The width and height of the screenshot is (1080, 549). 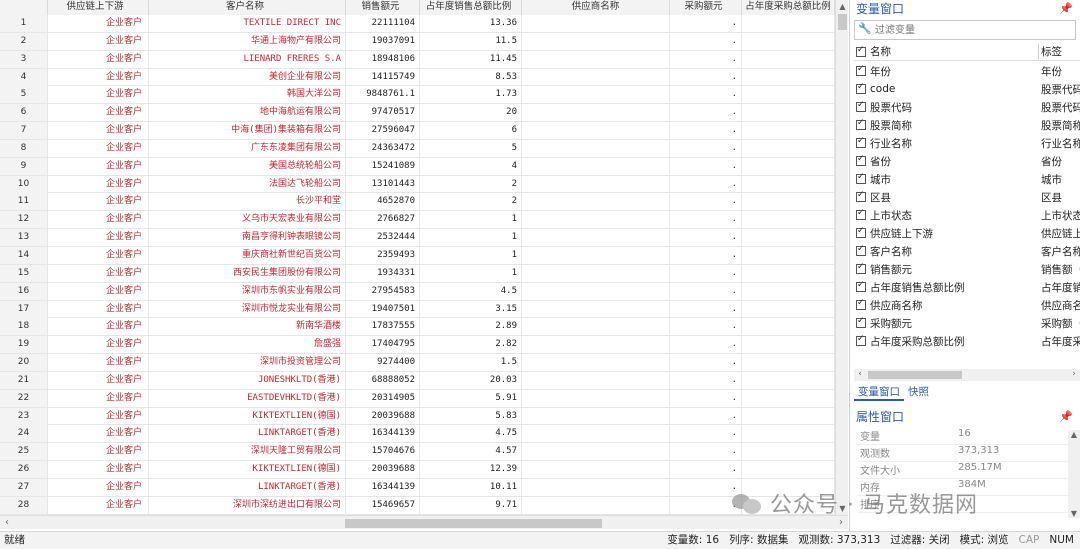 I want to click on row-number: 7, so click(x=24, y=131).